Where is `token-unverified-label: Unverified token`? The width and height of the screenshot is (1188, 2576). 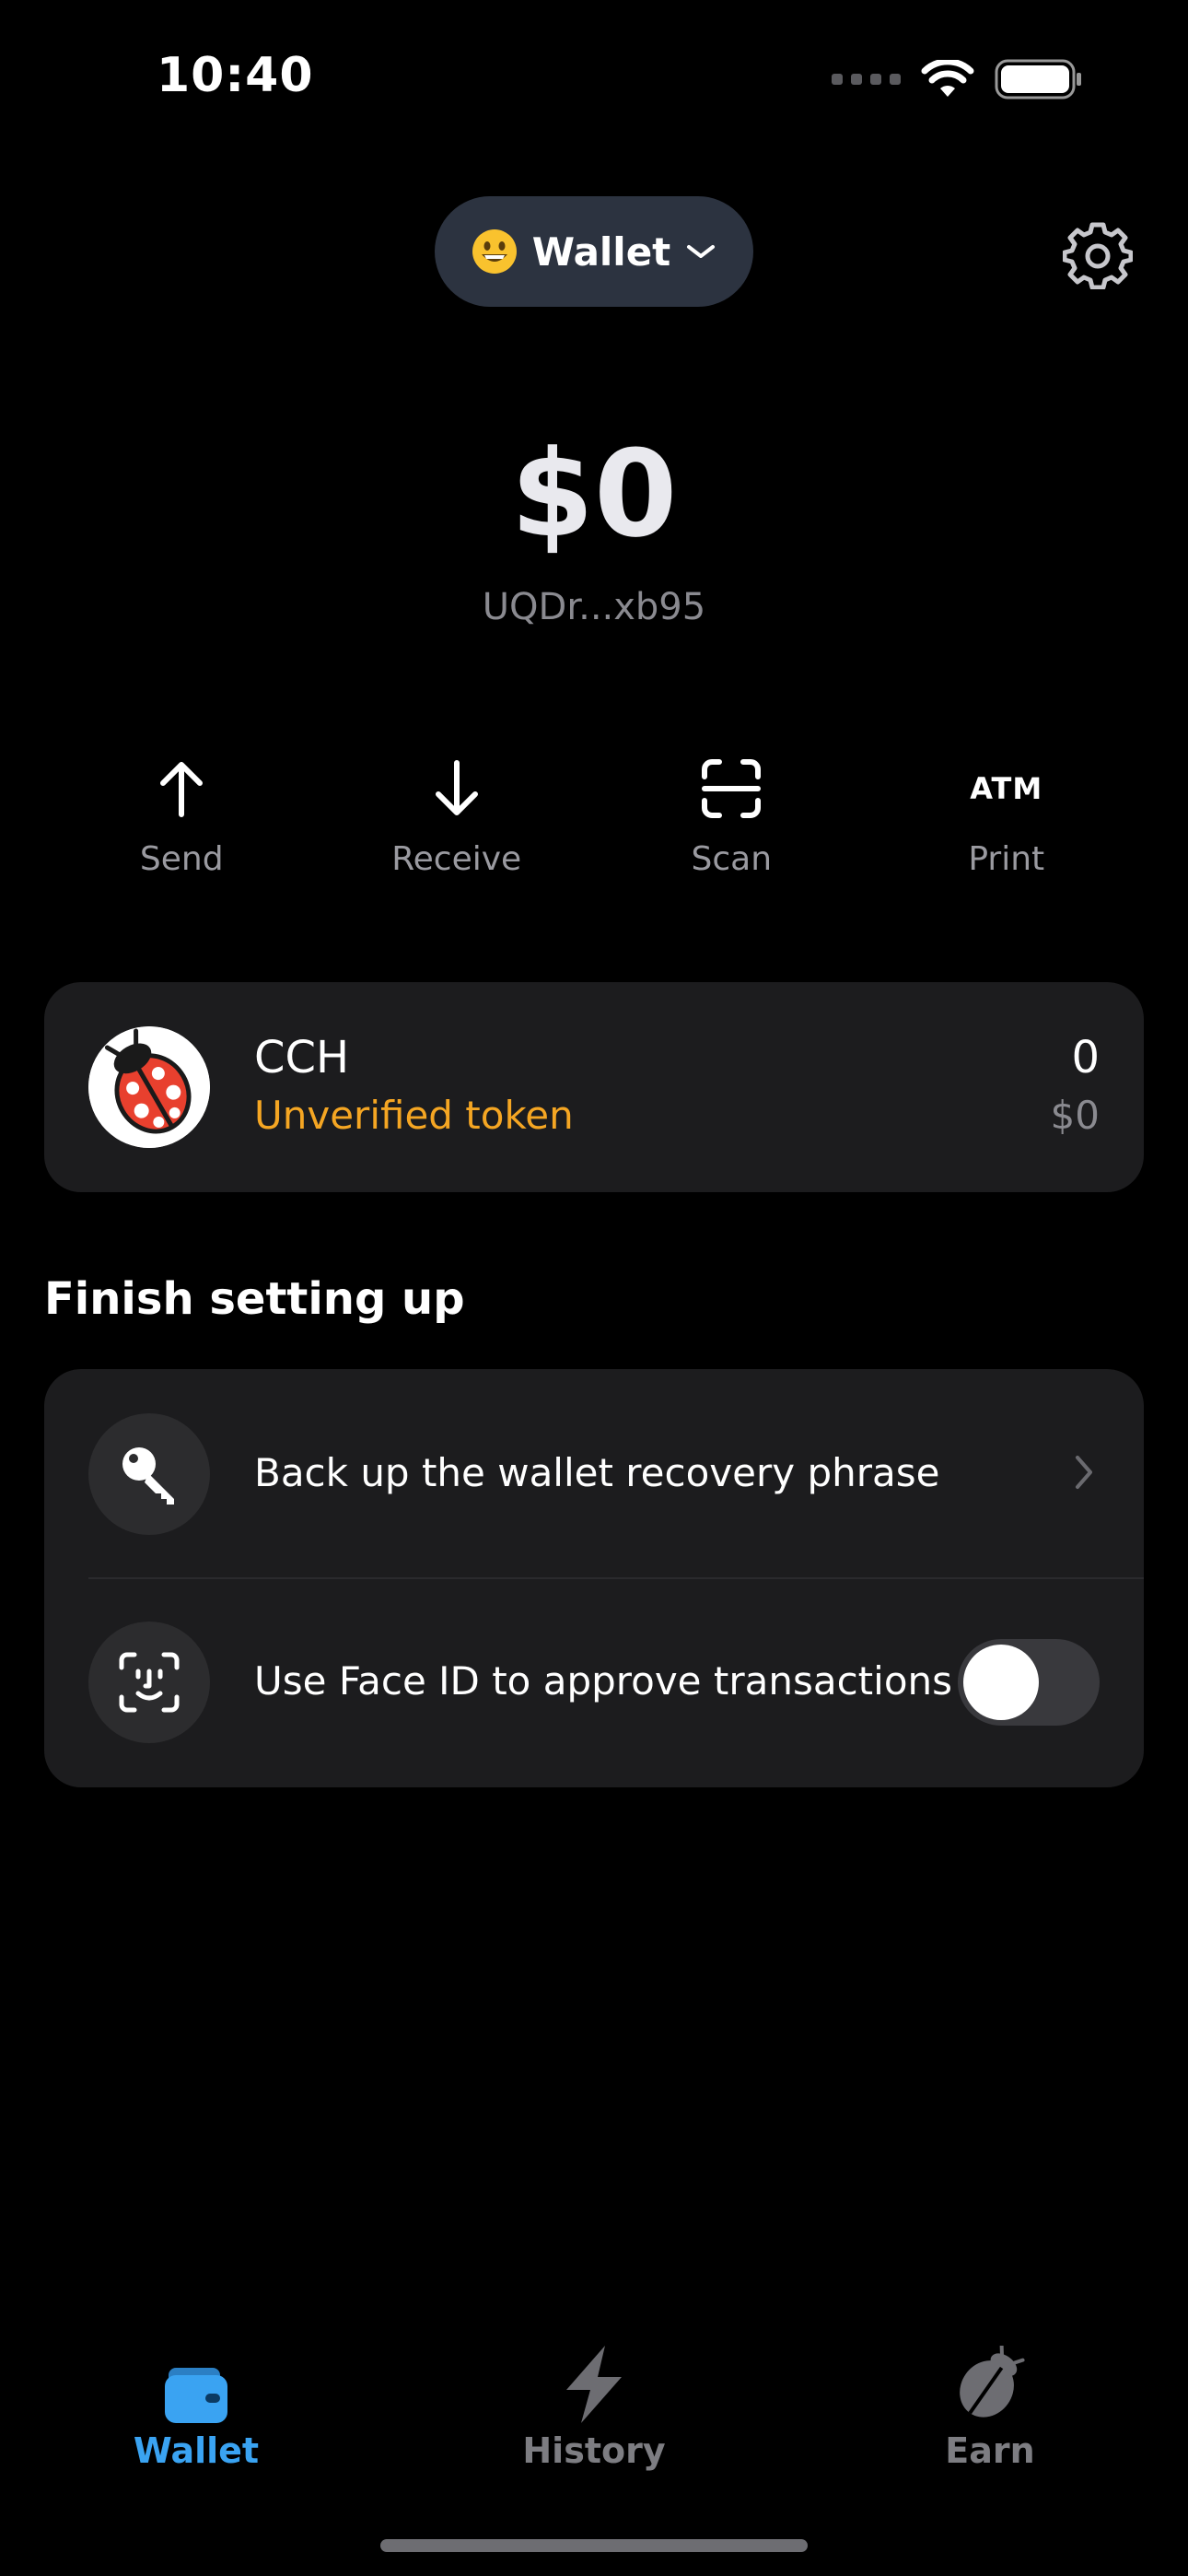 token-unverified-label: Unverified token is located at coordinates (414, 1115).